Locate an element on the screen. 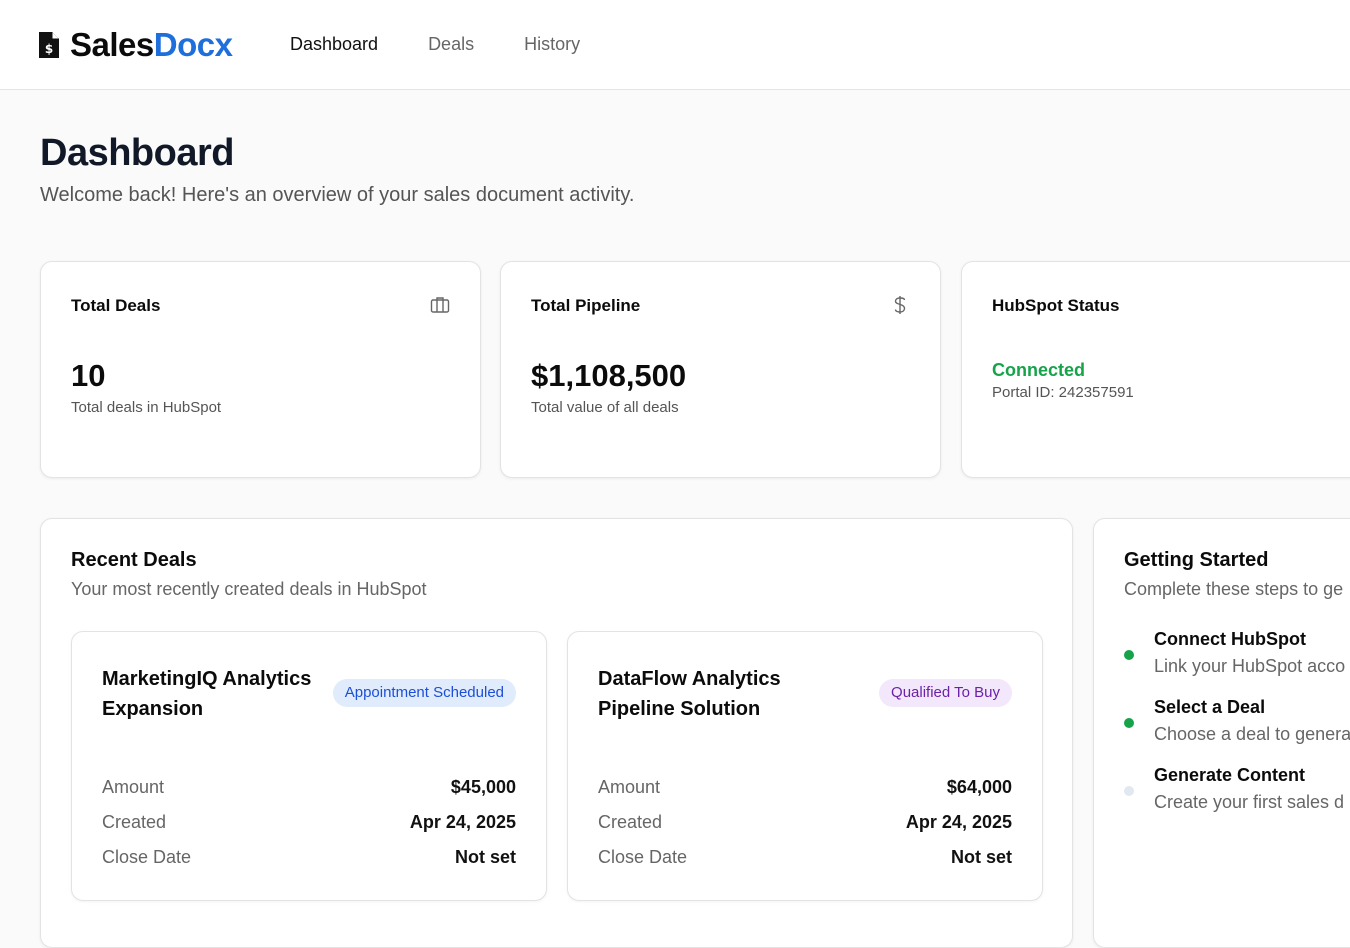 This screenshot has height=948, width=1350. getting-started-subtitle: Complete these steps to ge is located at coordinates (1234, 589).